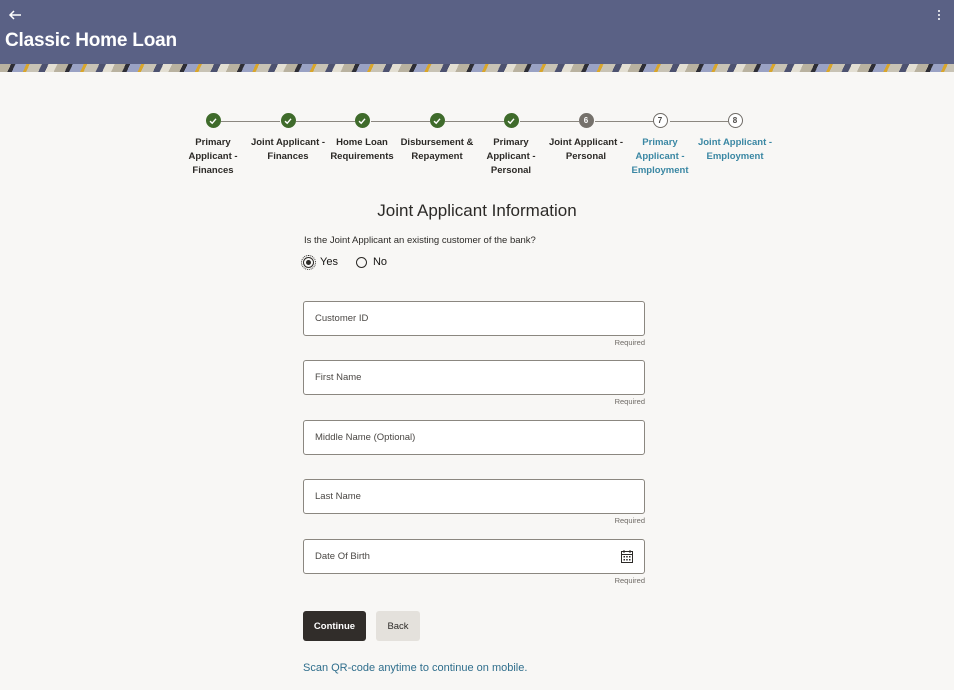  Describe the element at coordinates (735, 120) in the screenshot. I see `step-number: 8` at that location.